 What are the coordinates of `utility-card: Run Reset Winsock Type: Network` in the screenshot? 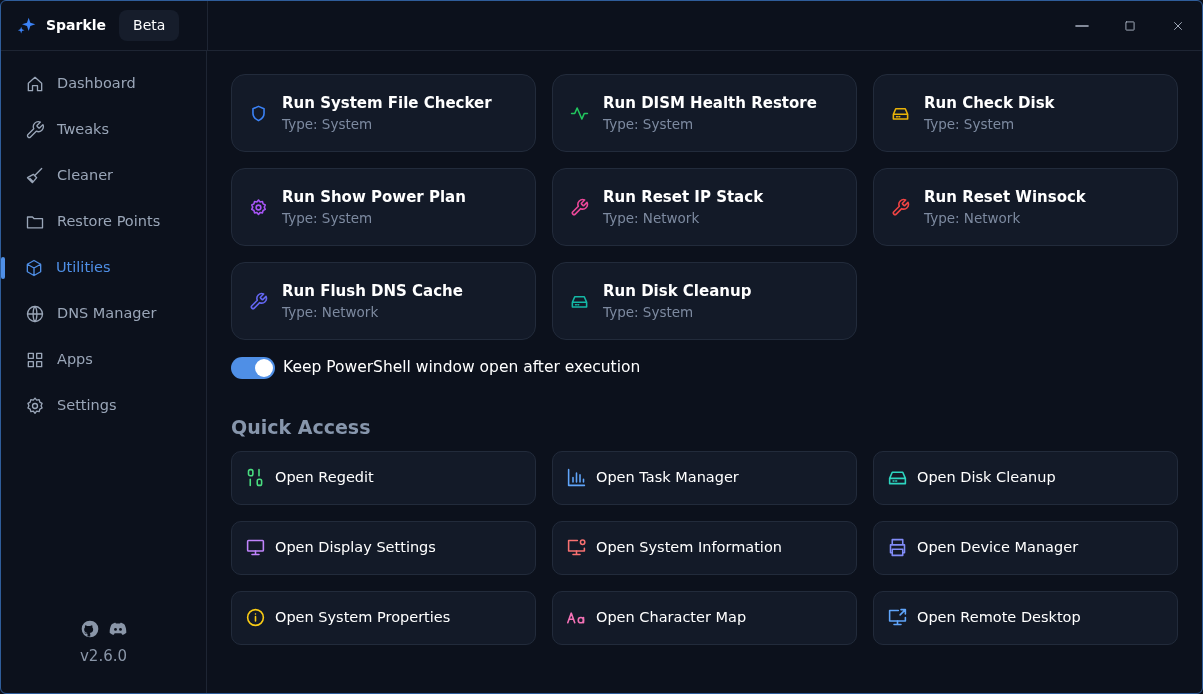 It's located at (1025, 207).